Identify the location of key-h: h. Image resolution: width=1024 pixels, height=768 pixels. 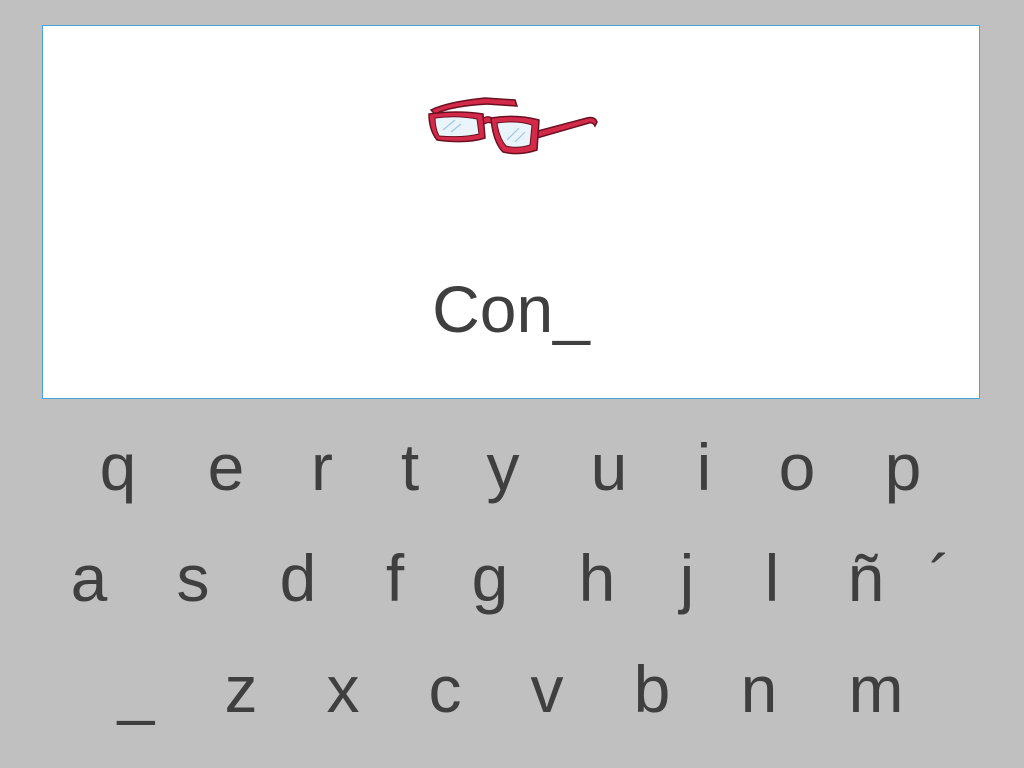
(597, 578).